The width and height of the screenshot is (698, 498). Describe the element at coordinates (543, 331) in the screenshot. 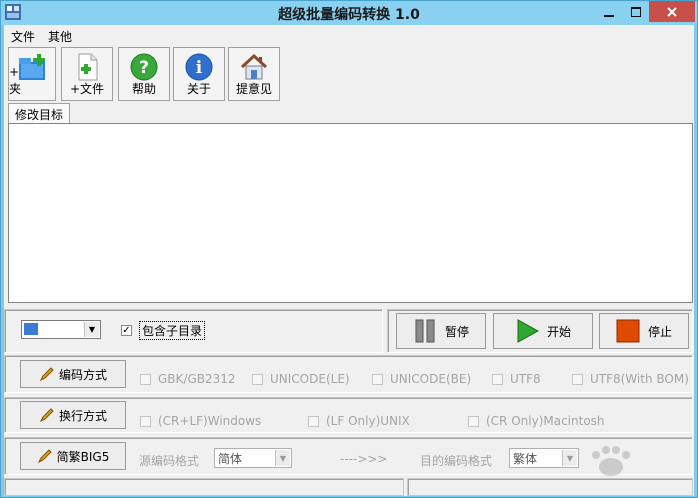

I see `start-button: 开始` at that location.